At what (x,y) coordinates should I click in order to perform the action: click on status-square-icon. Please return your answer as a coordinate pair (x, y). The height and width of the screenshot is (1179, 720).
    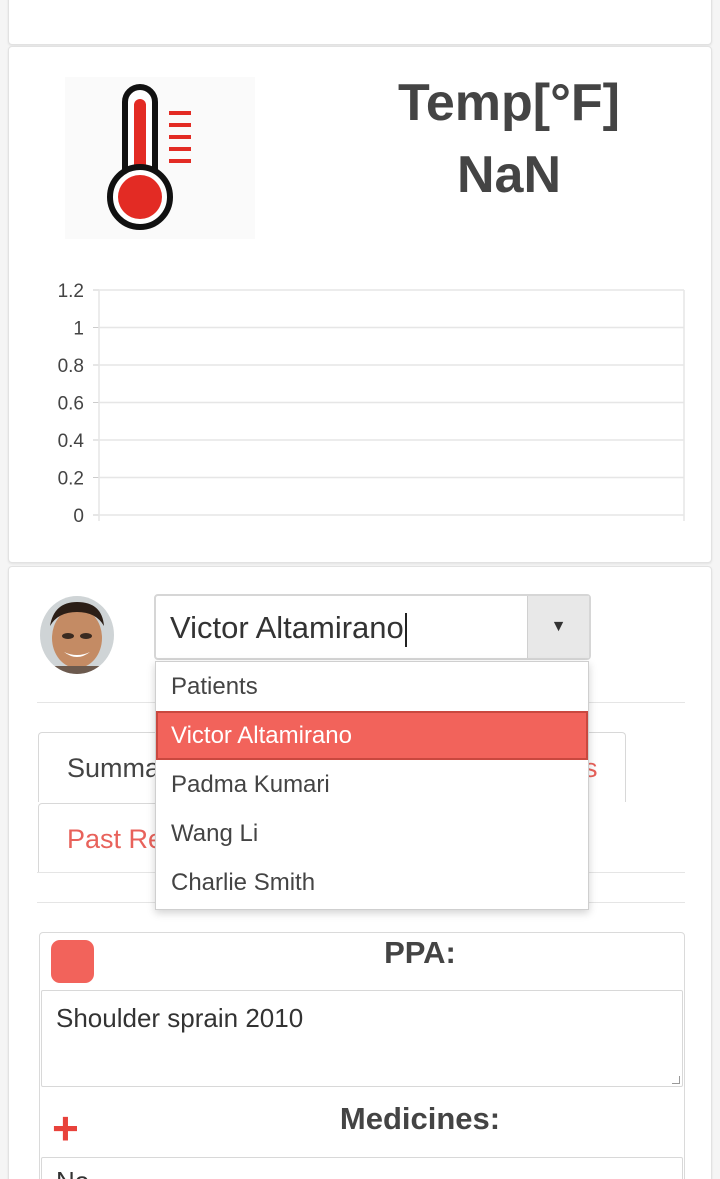
    Looking at the image, I should click on (72, 961).